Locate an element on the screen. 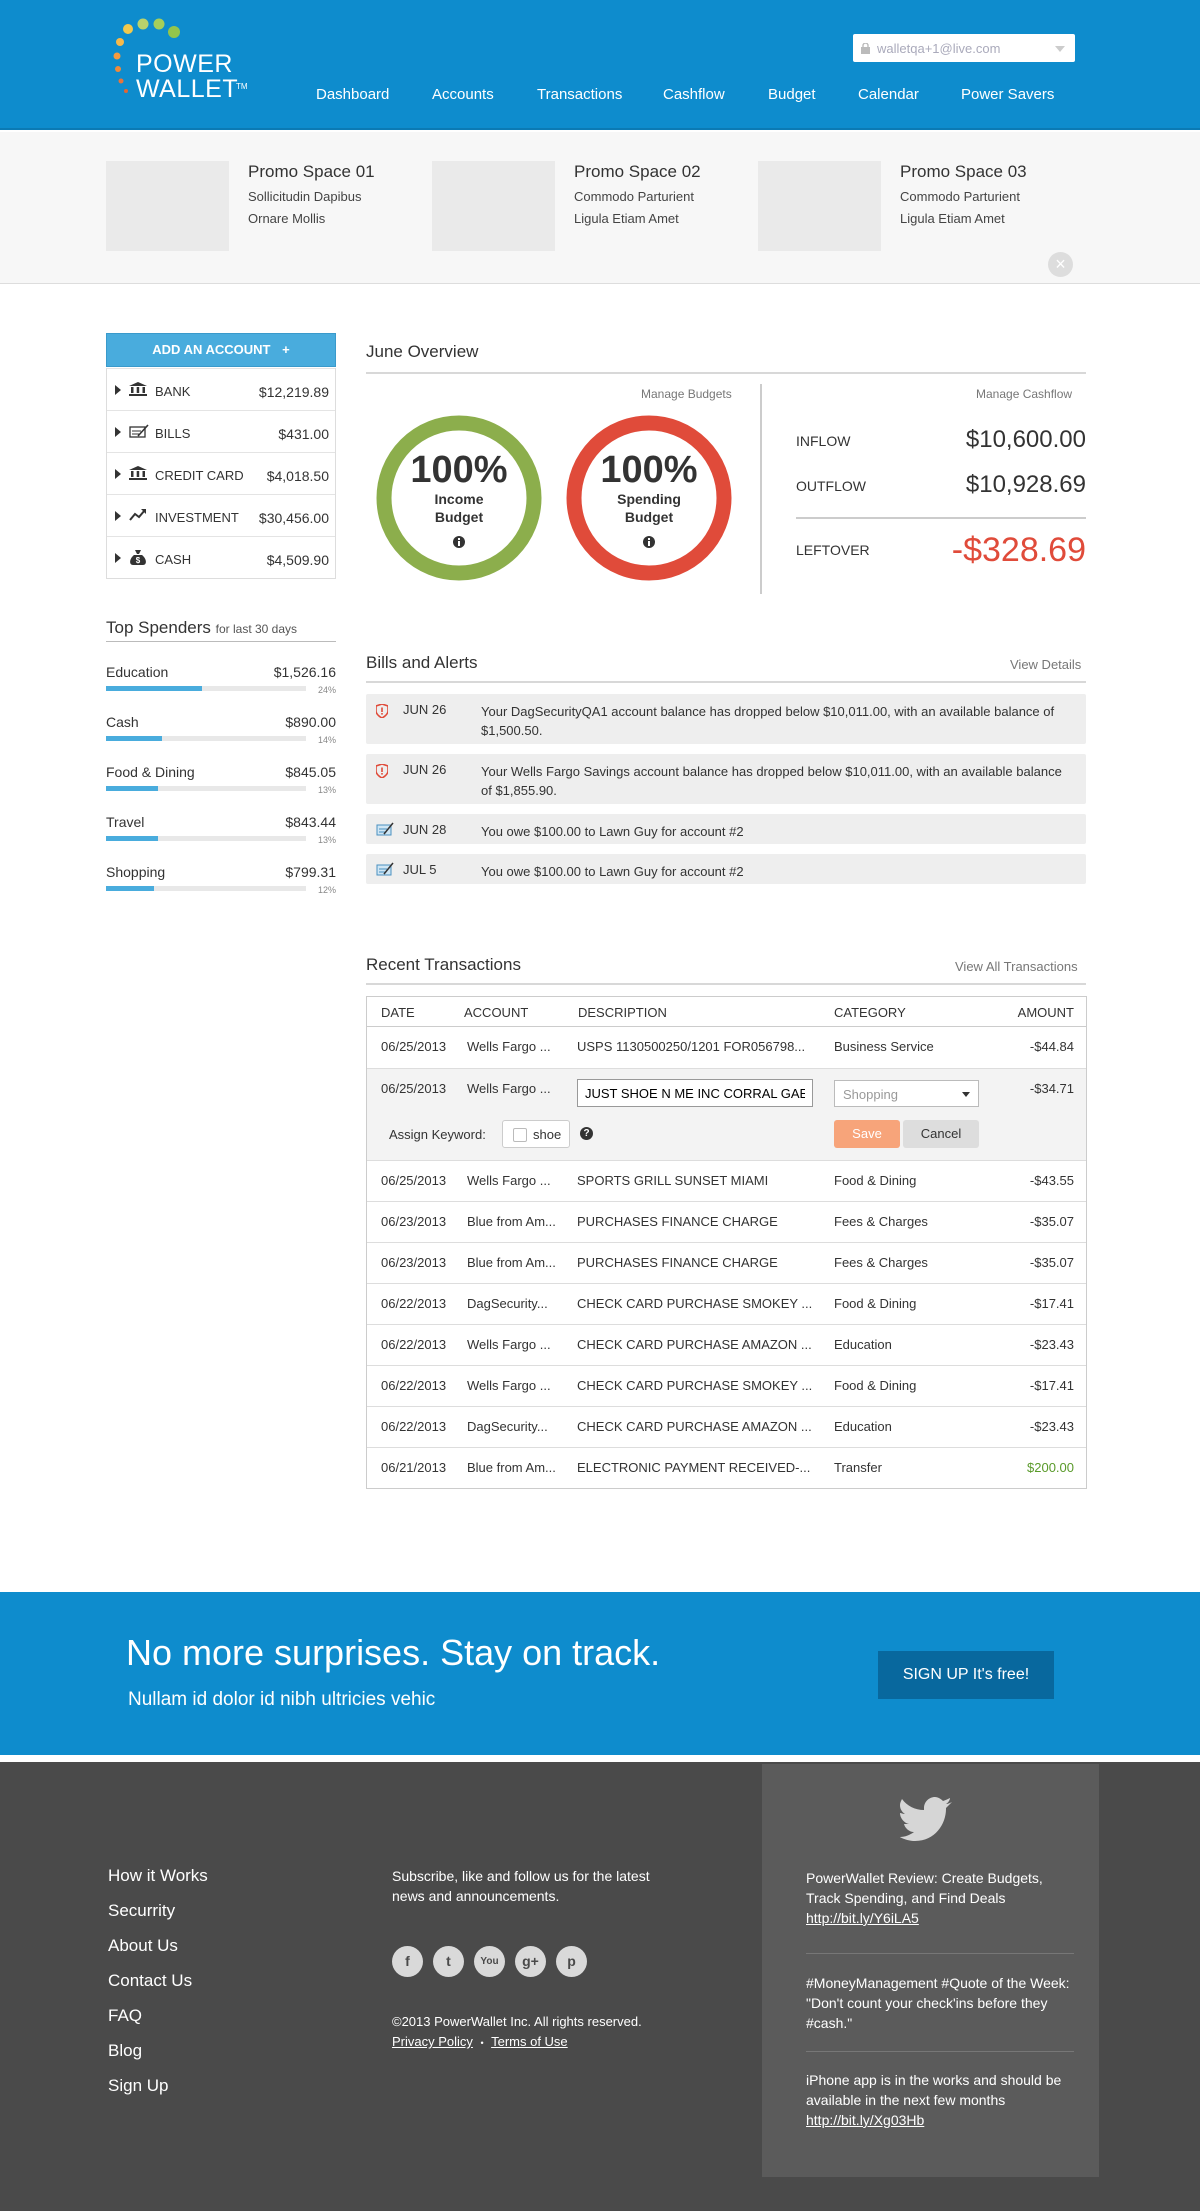  help-icon: ? is located at coordinates (586, 1133).